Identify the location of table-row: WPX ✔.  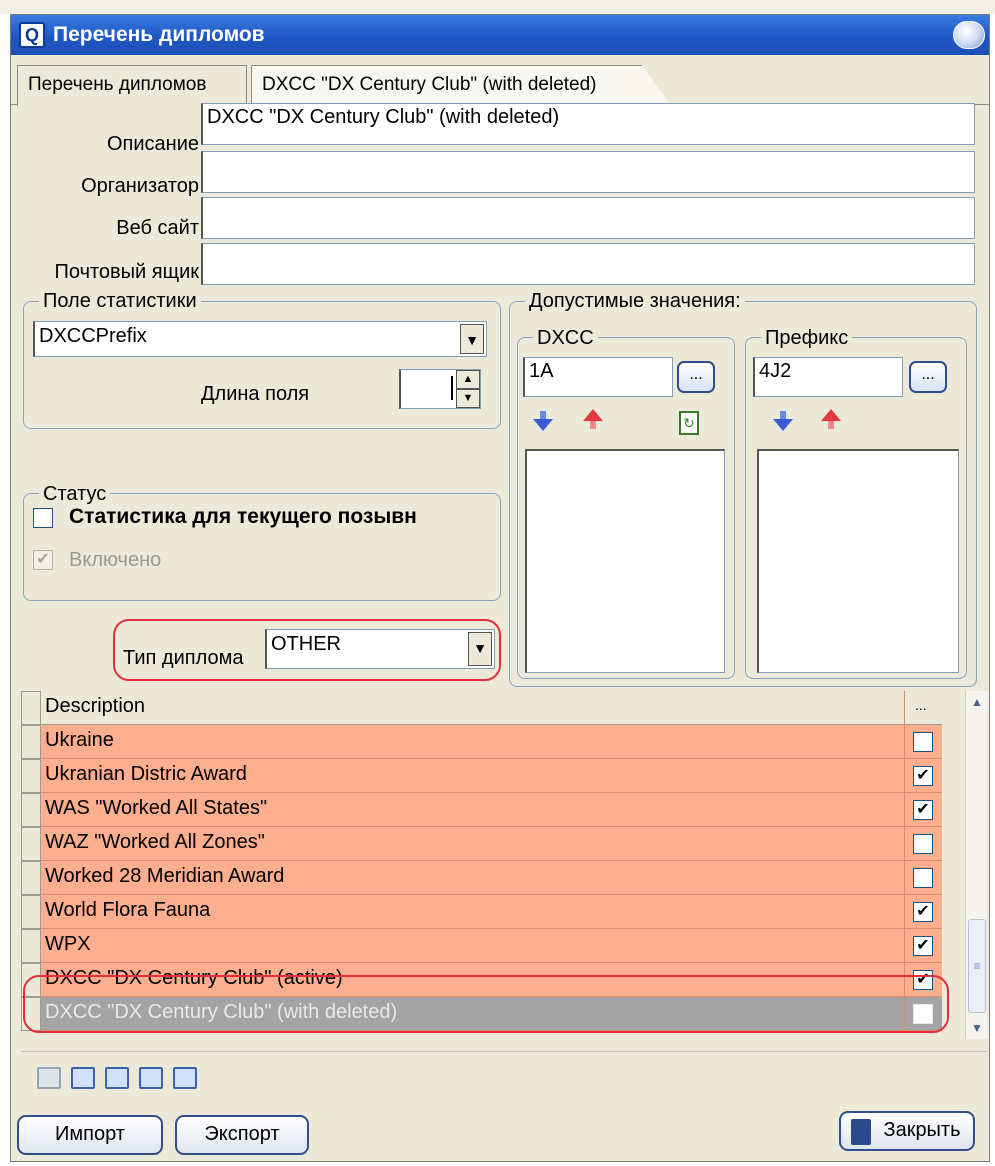
(491, 946).